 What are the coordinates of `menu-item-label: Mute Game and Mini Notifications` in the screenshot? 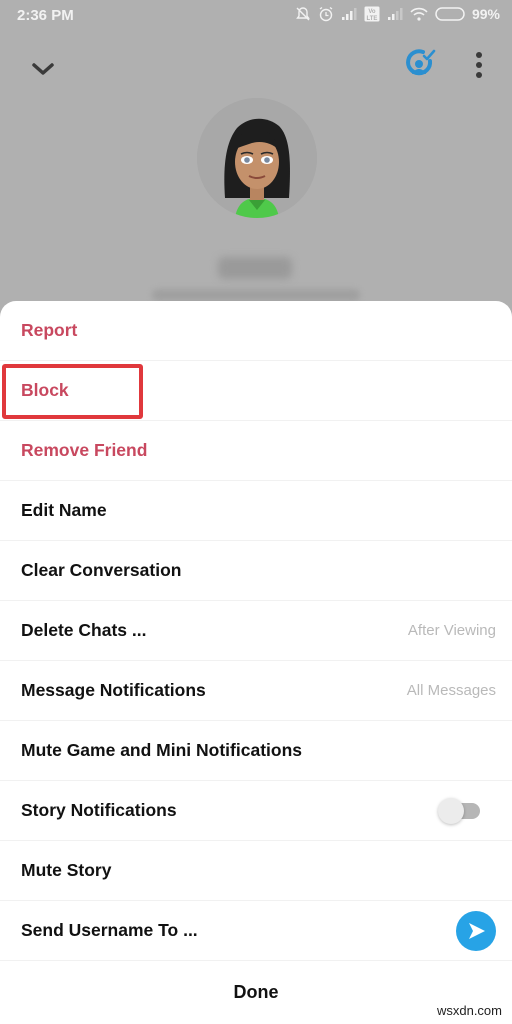 It's located at (161, 750).